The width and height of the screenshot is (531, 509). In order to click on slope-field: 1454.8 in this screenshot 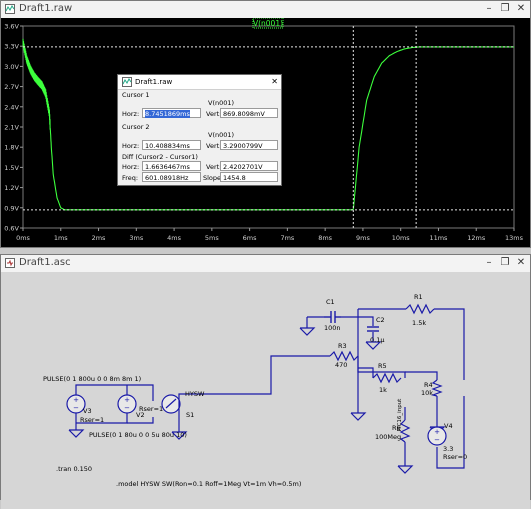, I will do `click(249, 177)`.